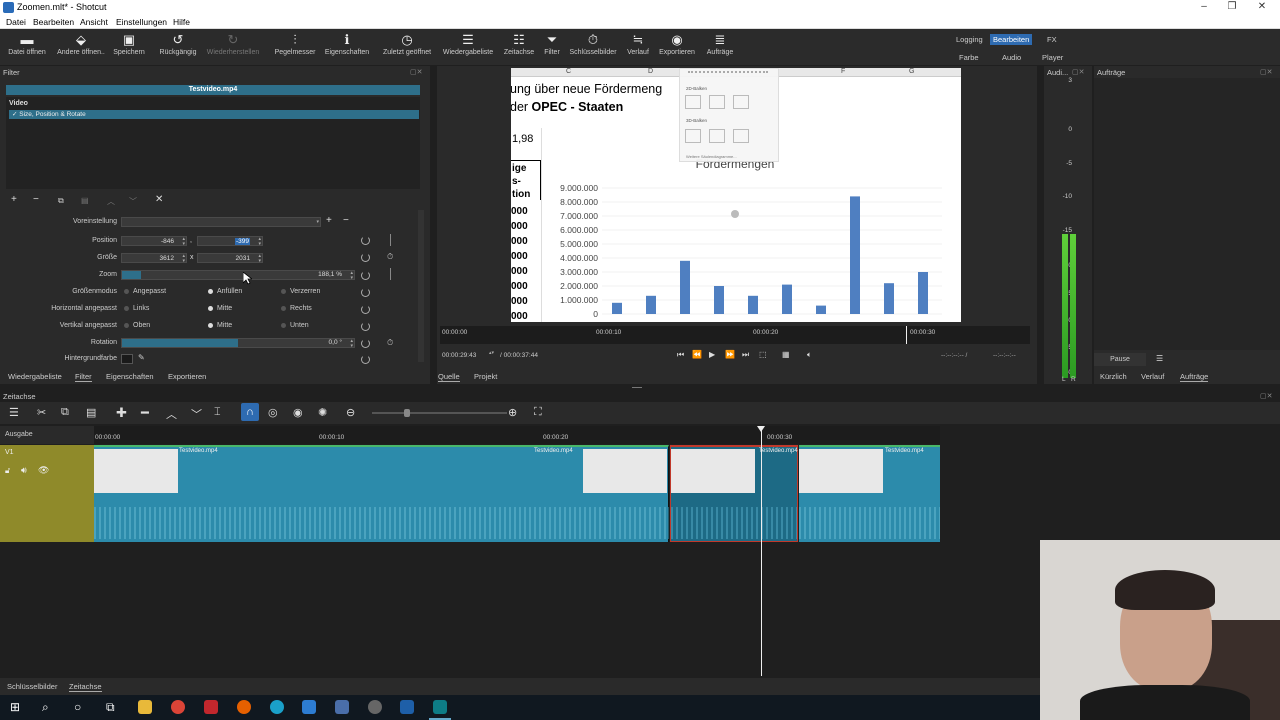  What do you see at coordinates (440, 707) in the screenshot?
I see `shotcut-taskbar-icon` at bounding box center [440, 707].